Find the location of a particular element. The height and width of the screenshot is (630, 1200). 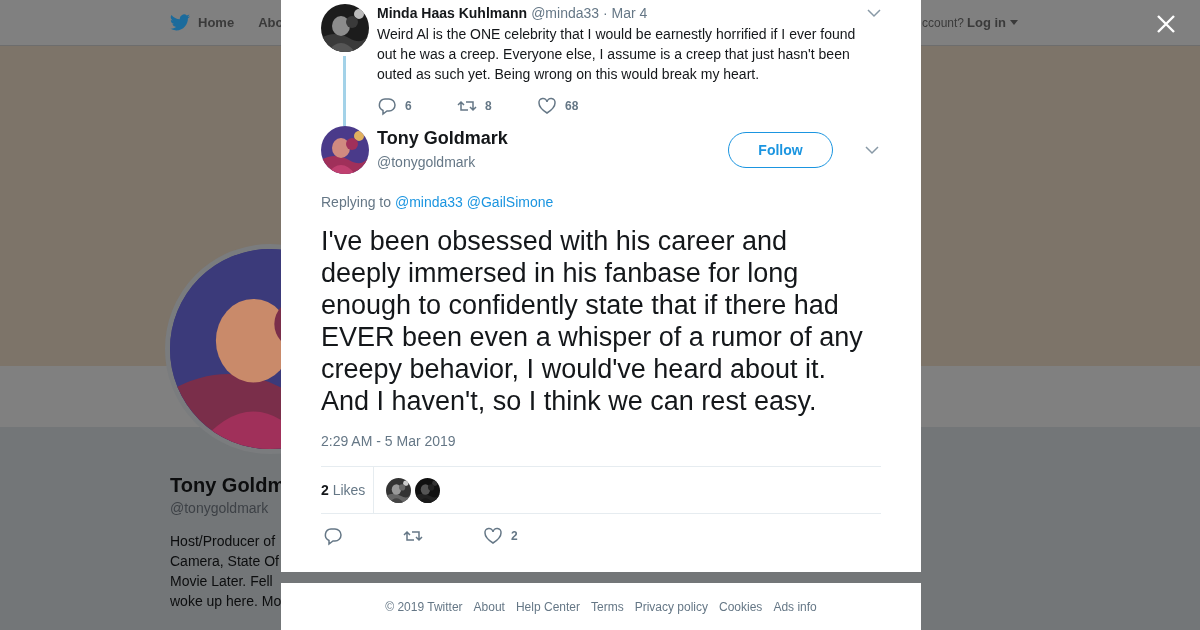

tweet-text: I've been obsessed with his career and deeply immersed in his fanbase for long enough to confidently state that if there had EVER been even a whisper of a rumor of any creepy behavior, I would've heard about it. And I haven't, so I think we can rest easy. is located at coordinates (592, 321).